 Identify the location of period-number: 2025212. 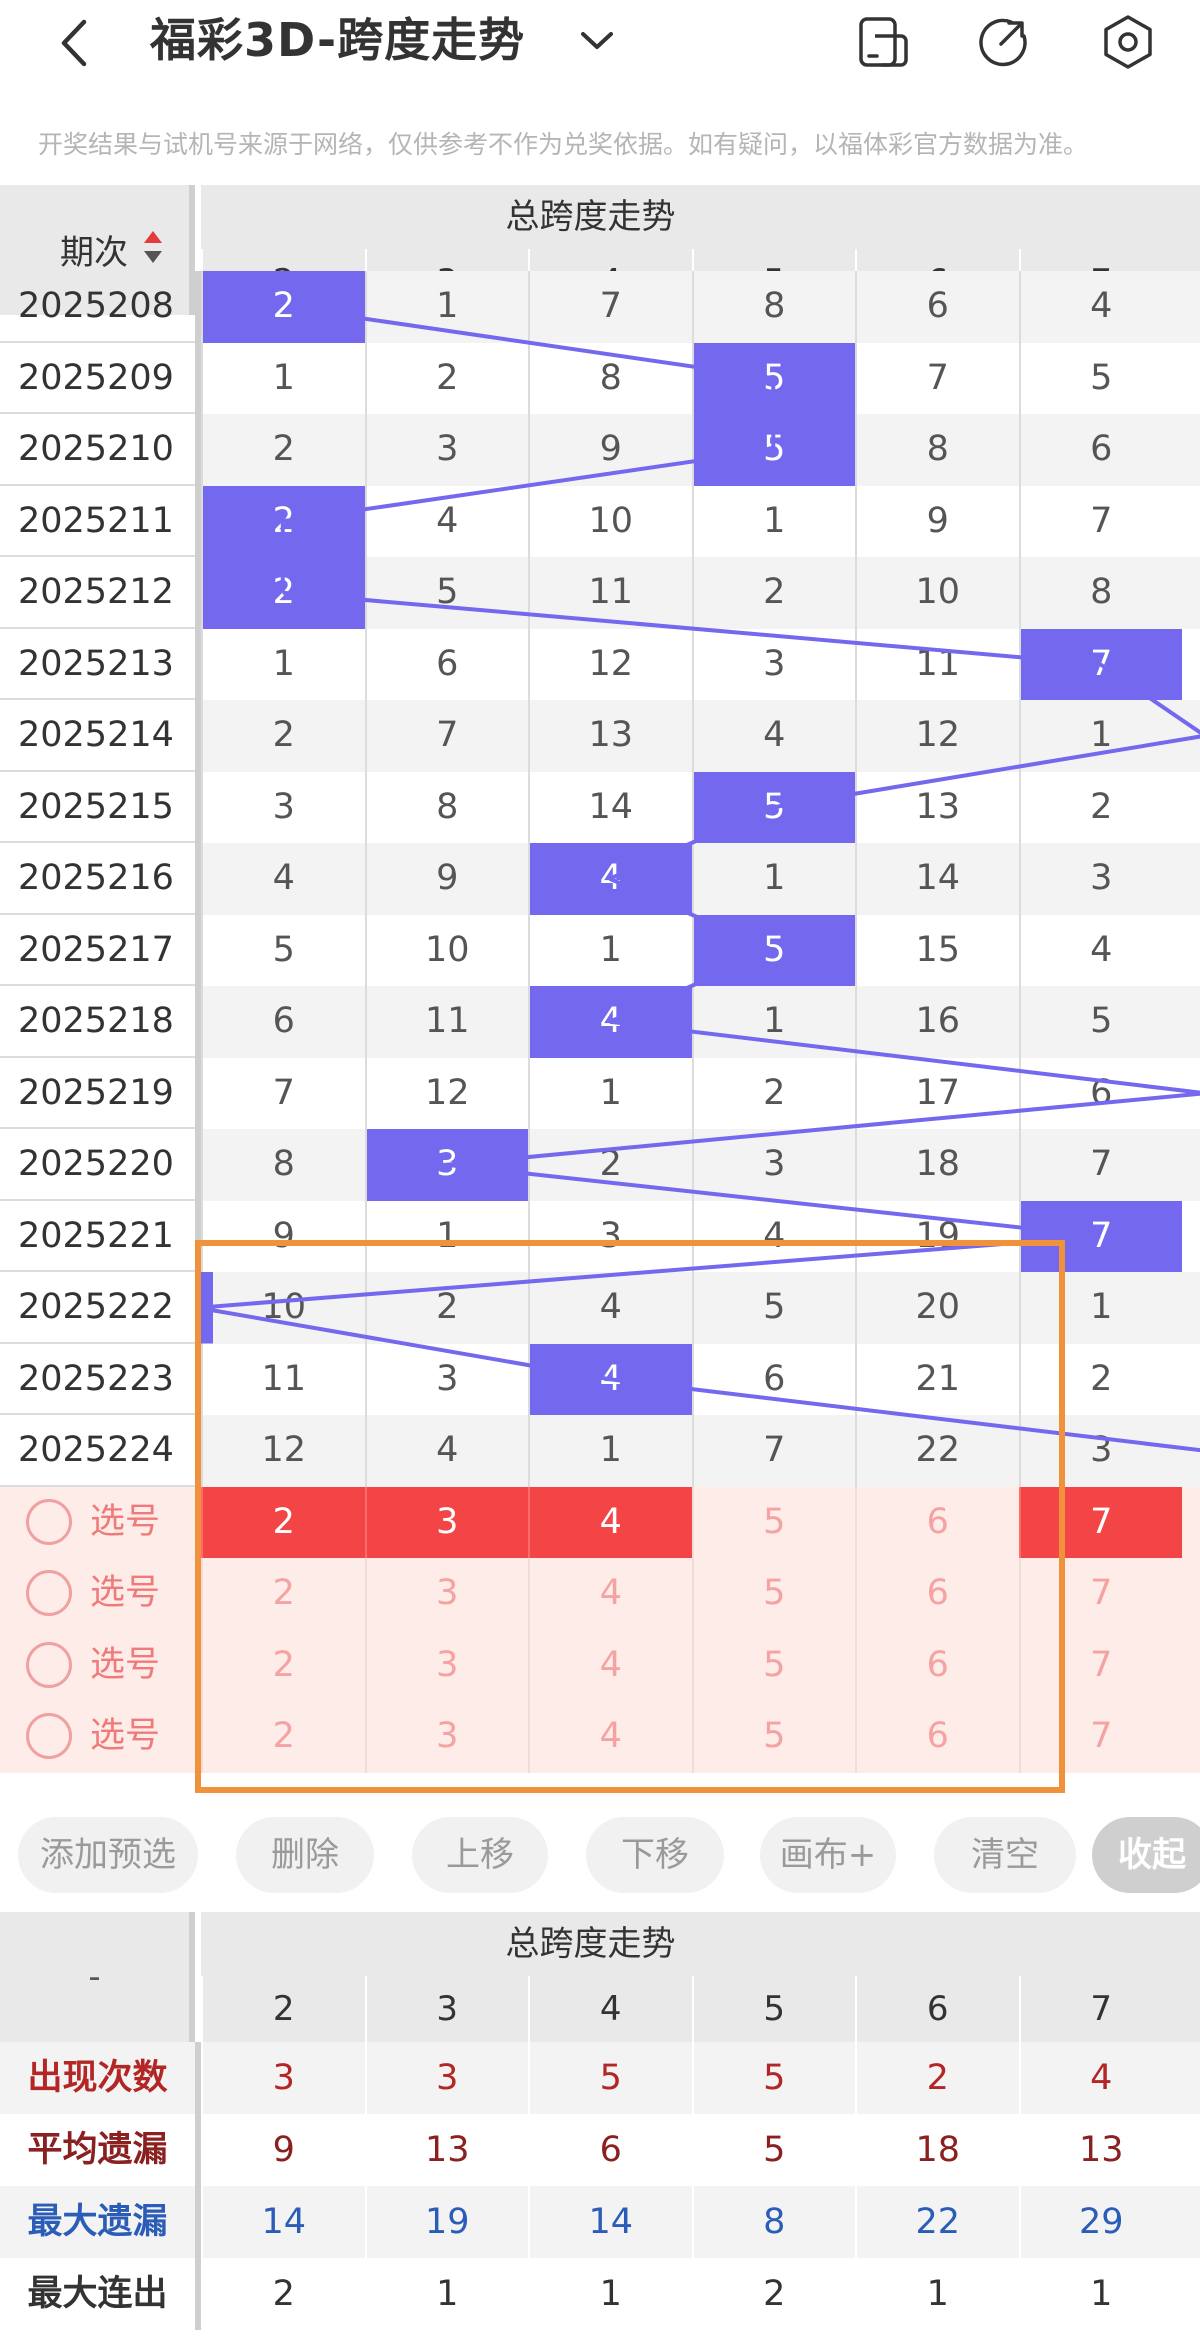
(97, 593).